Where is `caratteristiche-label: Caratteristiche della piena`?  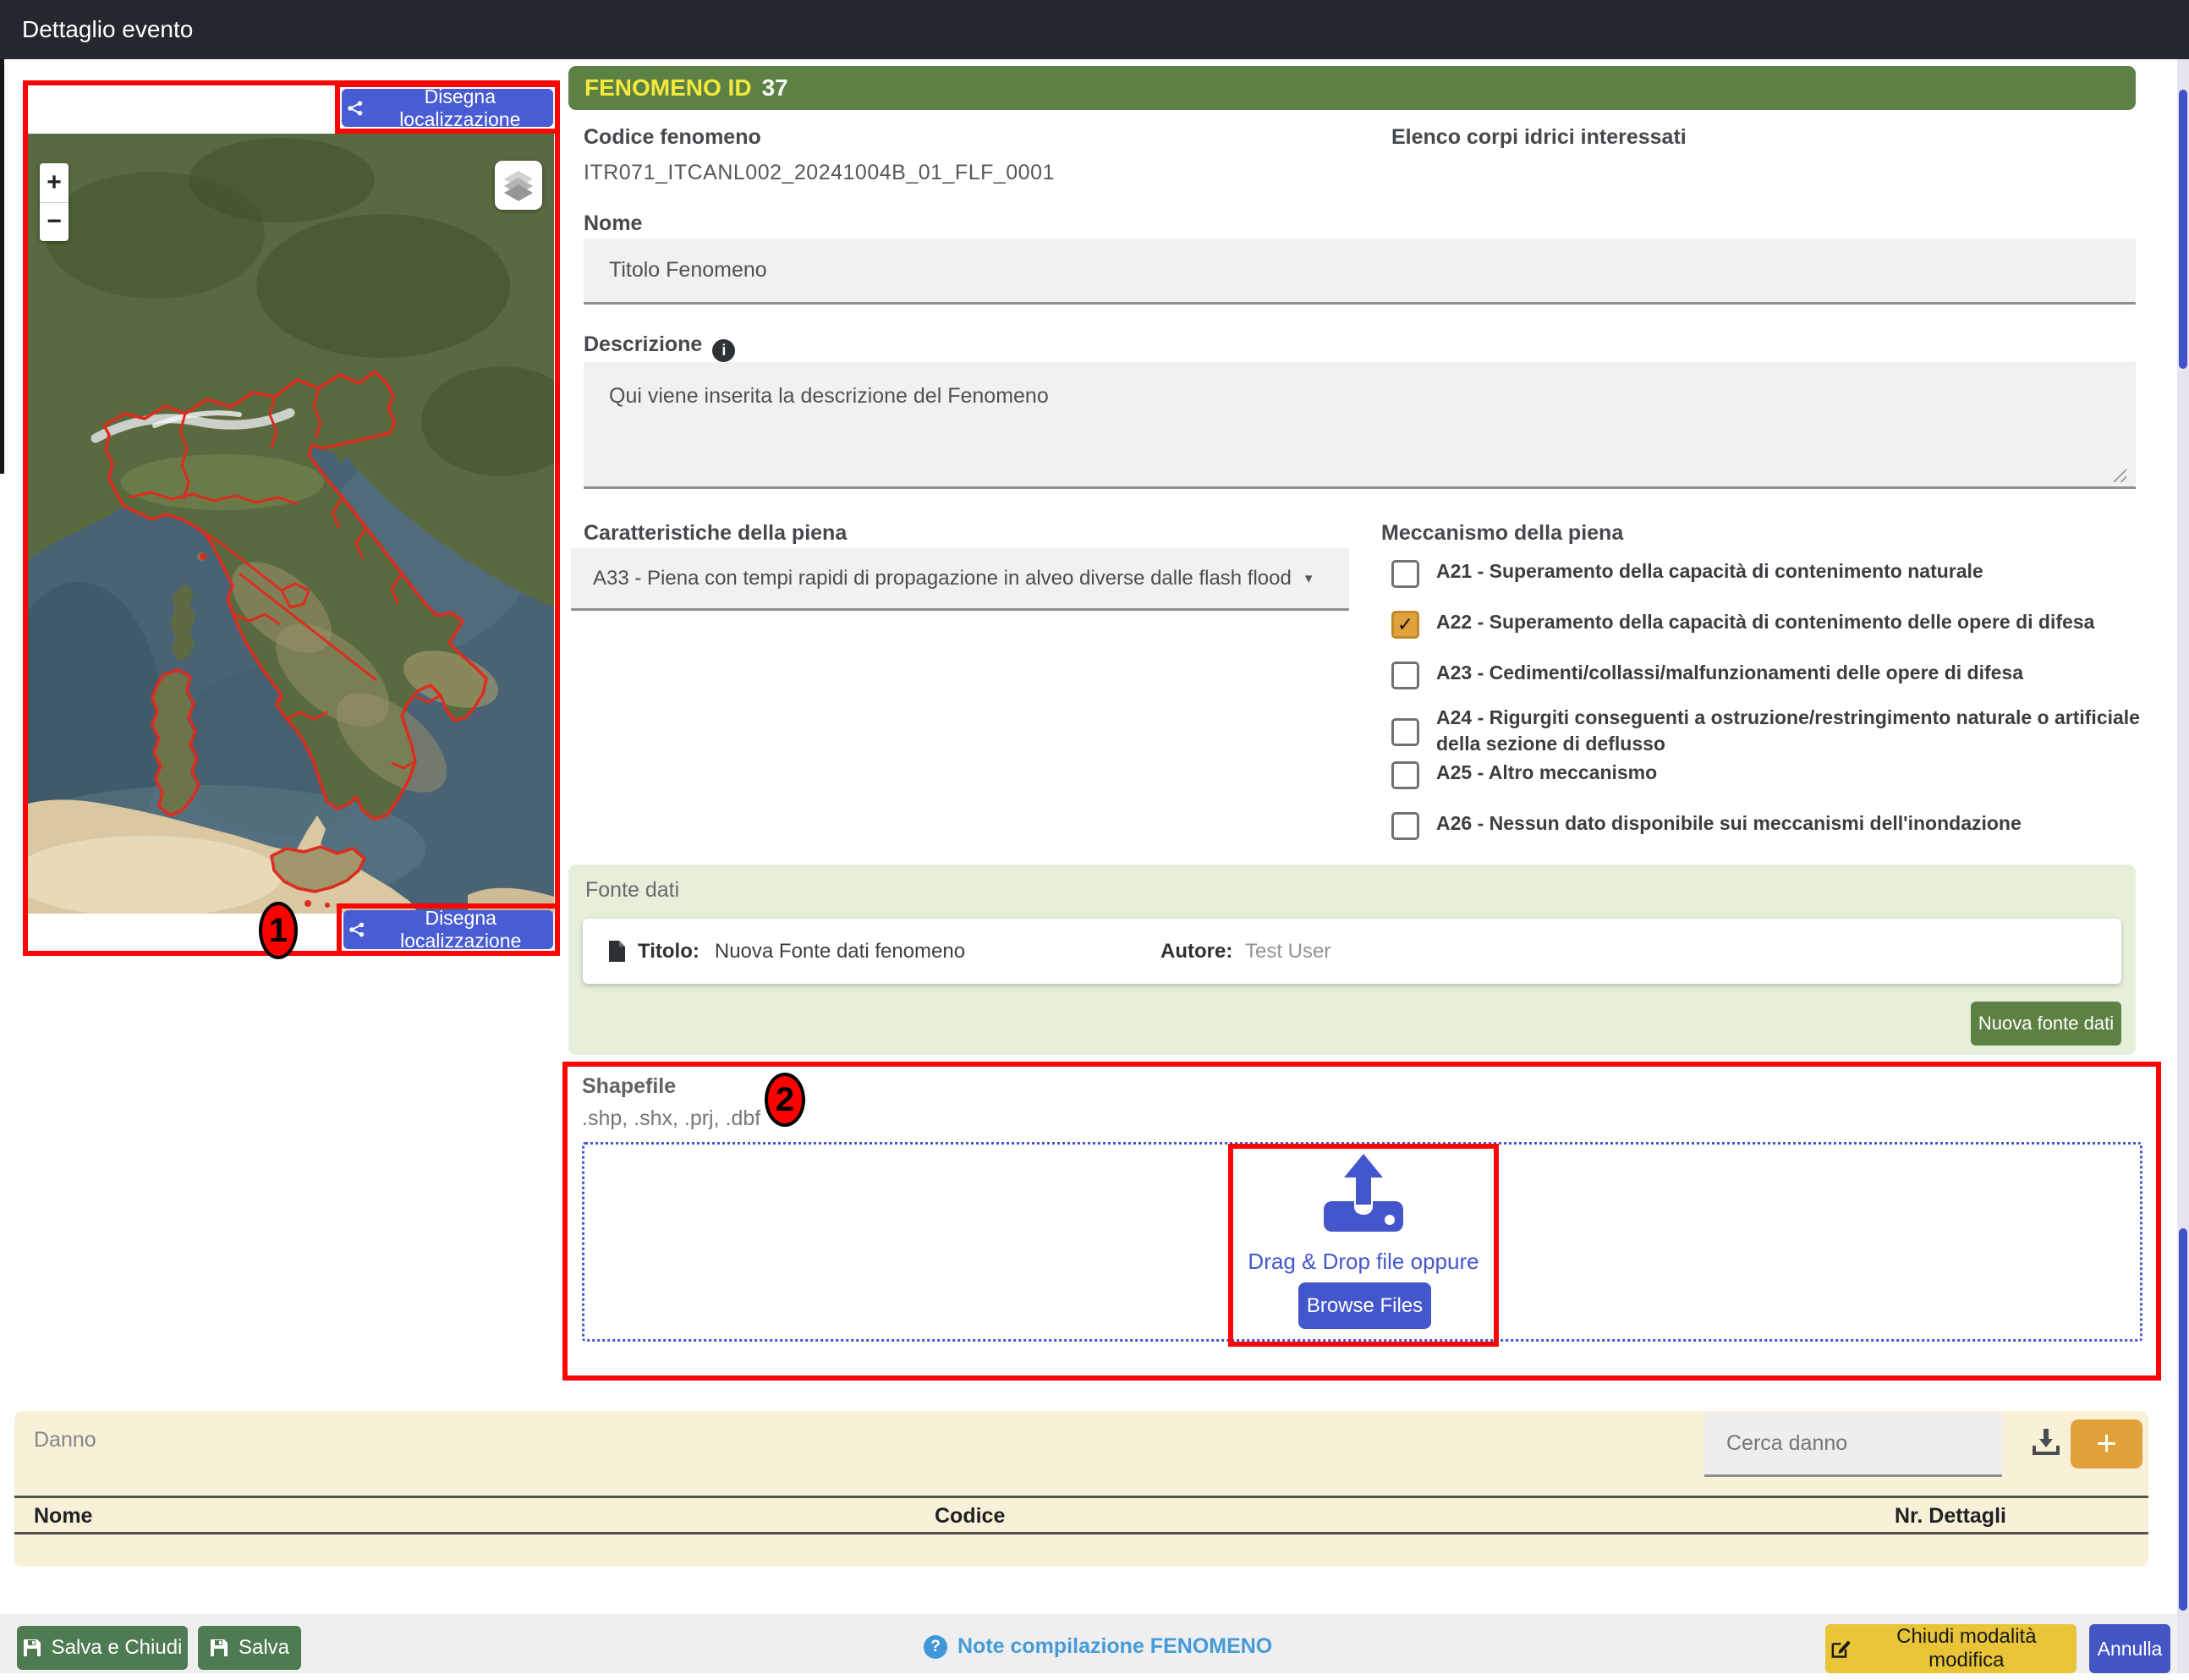
caratteristiche-label: Caratteristiche della piena is located at coordinates (716, 533).